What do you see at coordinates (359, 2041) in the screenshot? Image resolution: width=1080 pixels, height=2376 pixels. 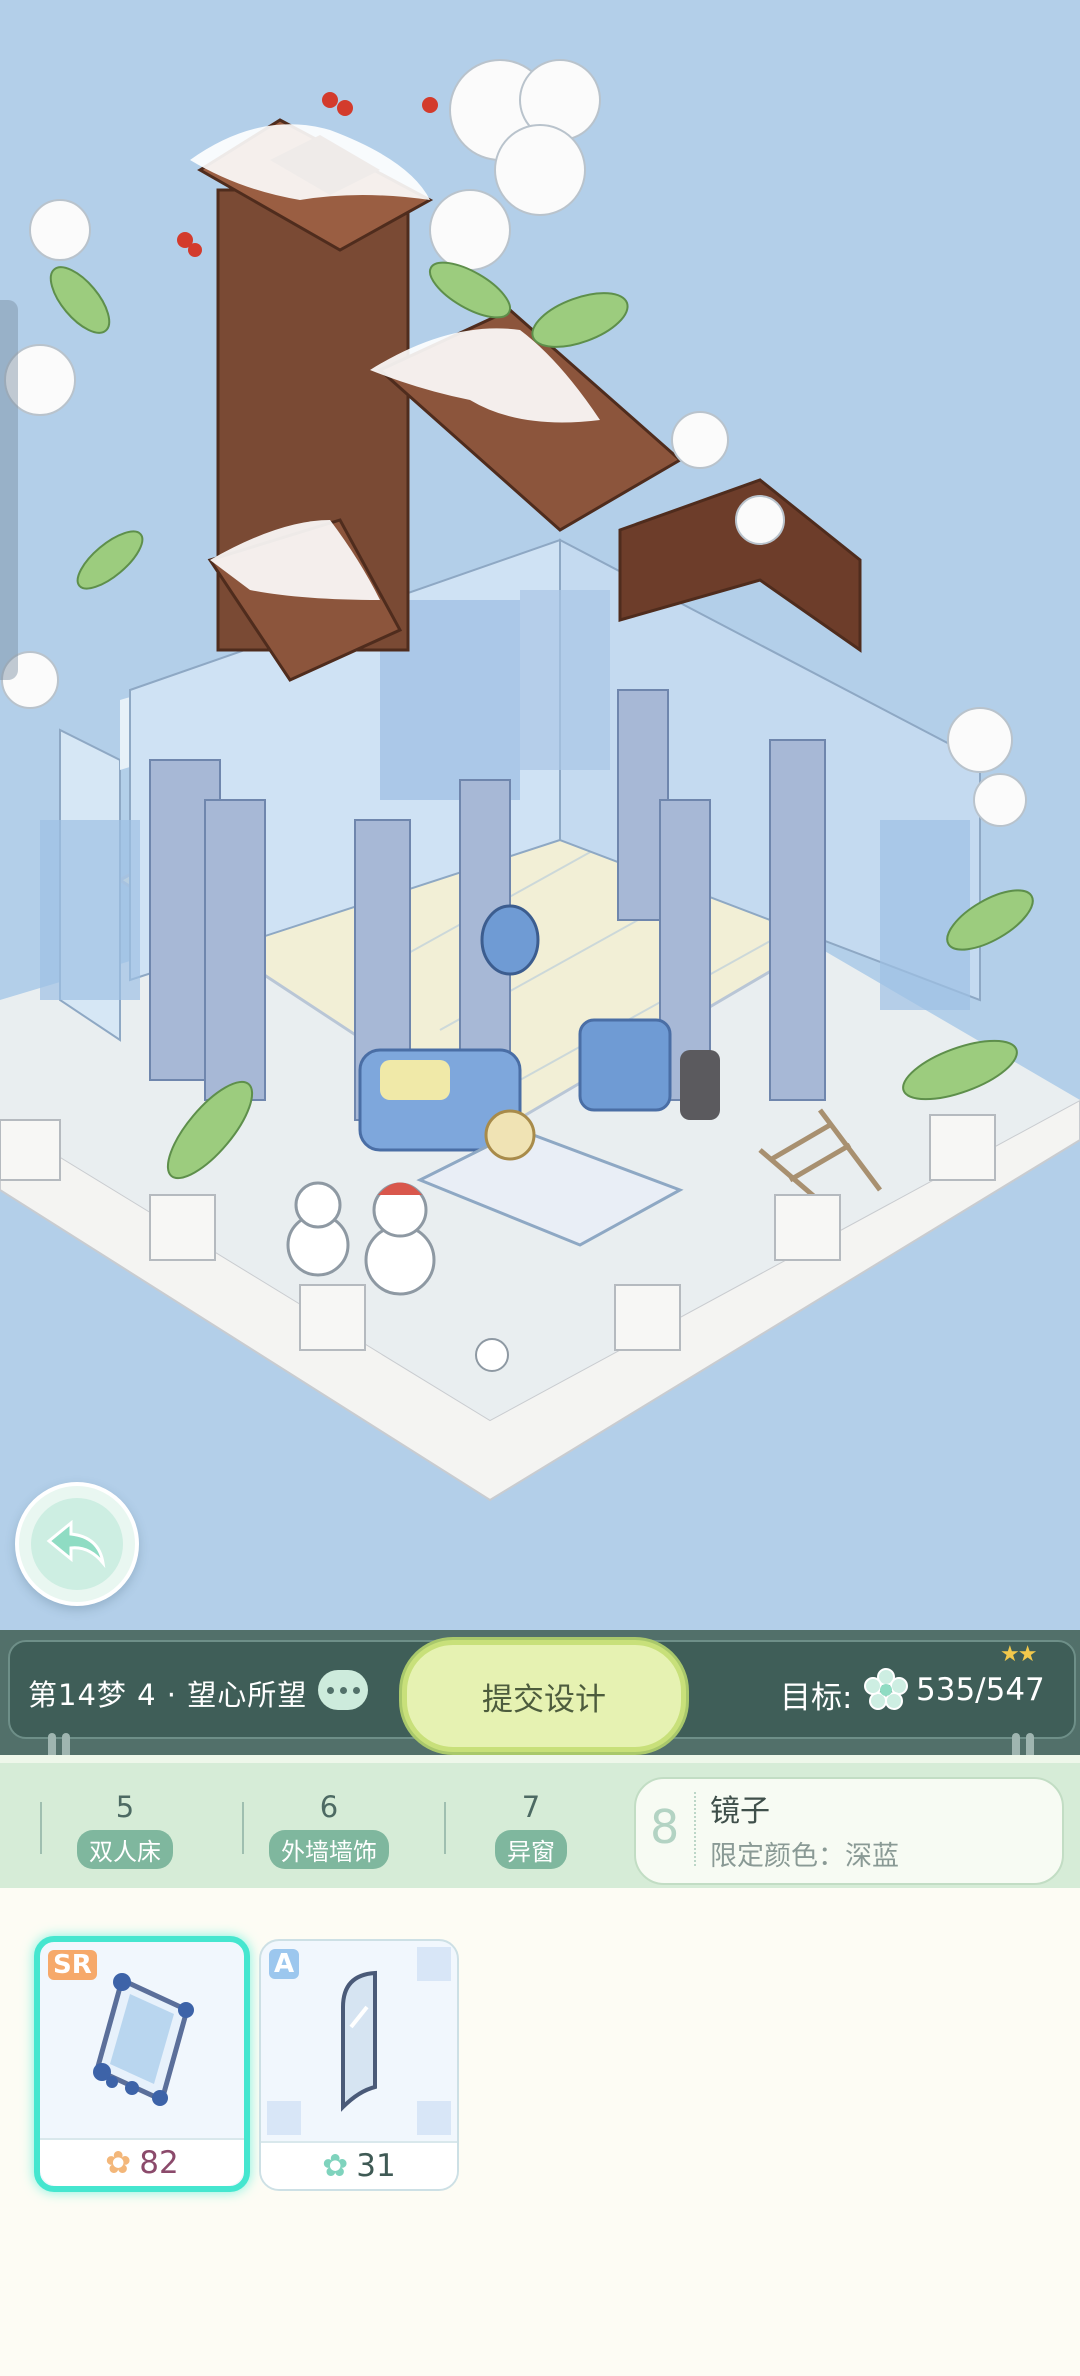 I see `tall-mirror-icon` at bounding box center [359, 2041].